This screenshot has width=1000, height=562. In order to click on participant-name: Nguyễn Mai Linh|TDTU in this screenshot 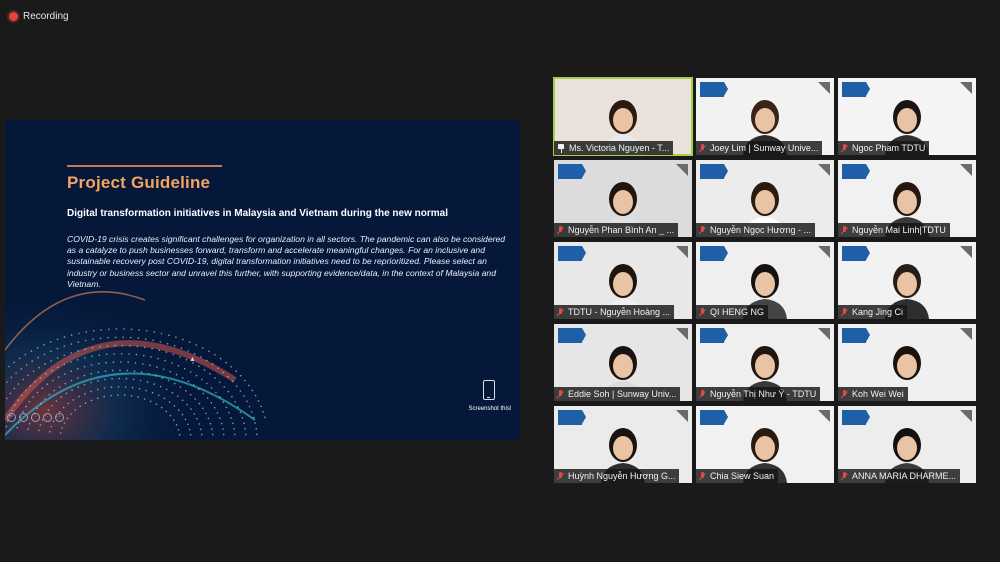, I will do `click(899, 230)`.